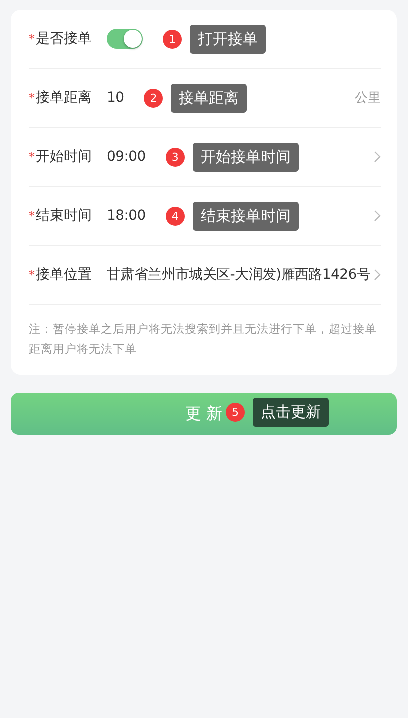 This screenshot has width=408, height=718. I want to click on number-badge: 2, so click(154, 98).